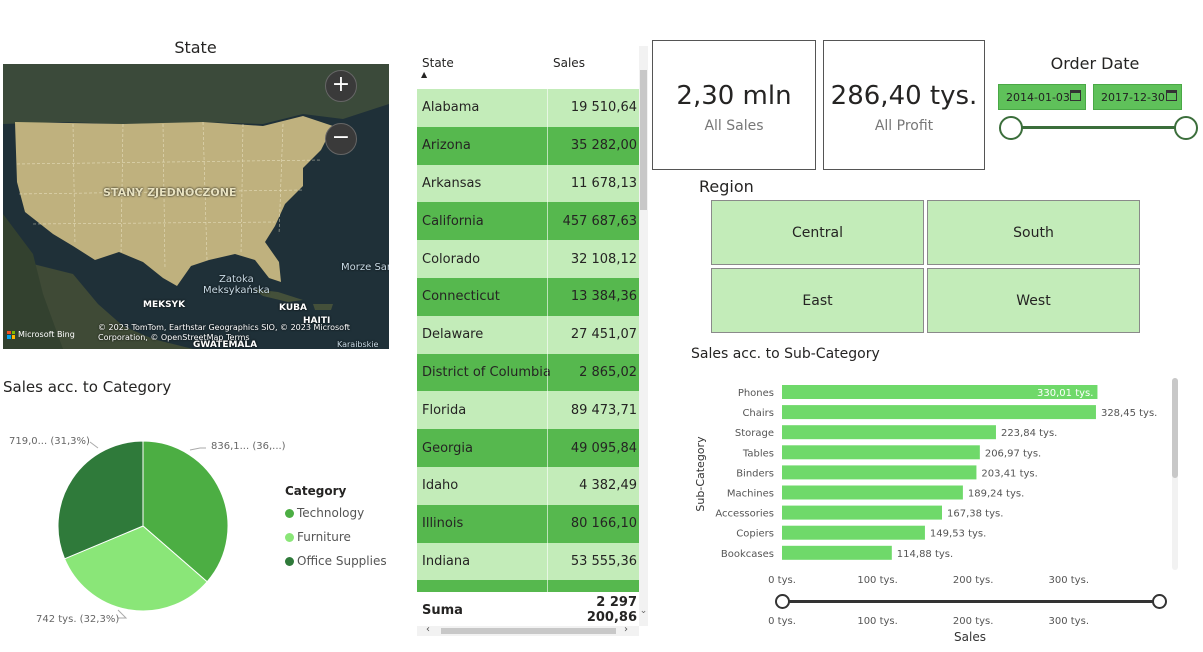  Describe the element at coordinates (170, 192) in the screenshot. I see `map-label-usa: STANY ZJEDNOCZONE` at that location.